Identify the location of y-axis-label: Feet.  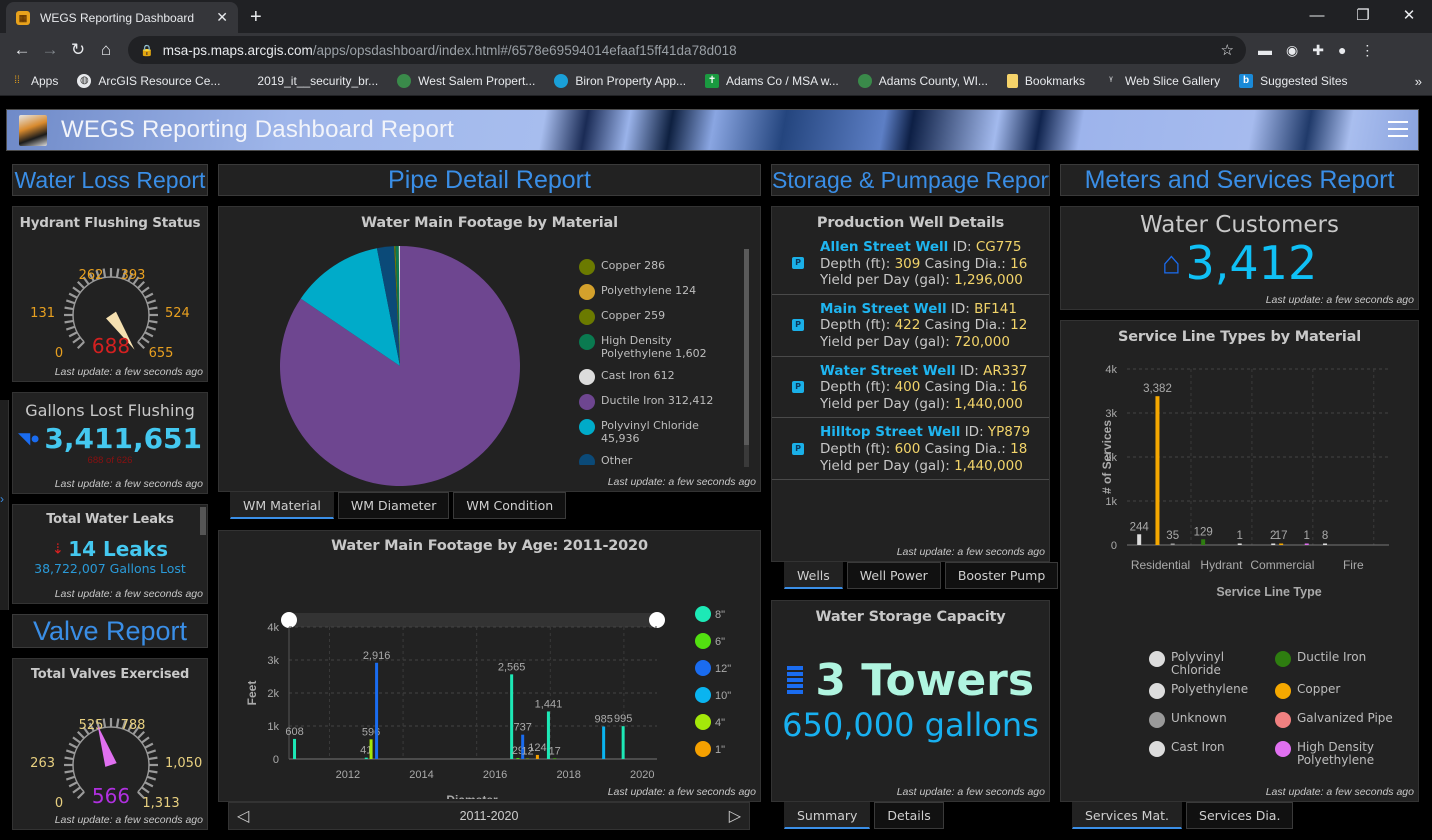
(252, 693).